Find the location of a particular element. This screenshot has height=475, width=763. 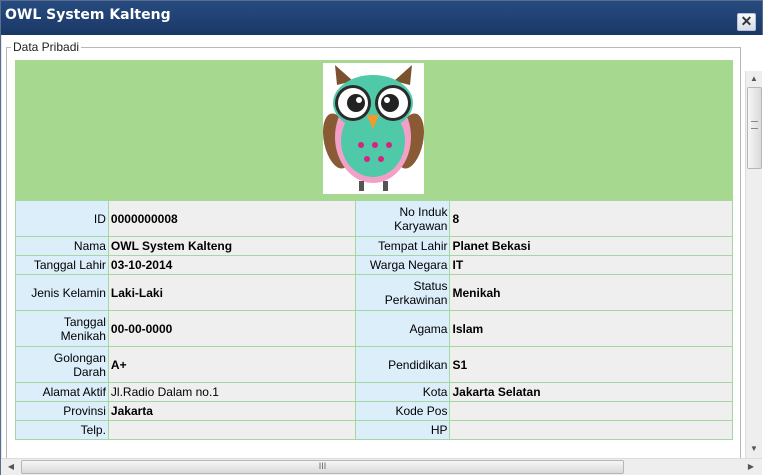

field-value: 03-10-2014 is located at coordinates (231, 265).